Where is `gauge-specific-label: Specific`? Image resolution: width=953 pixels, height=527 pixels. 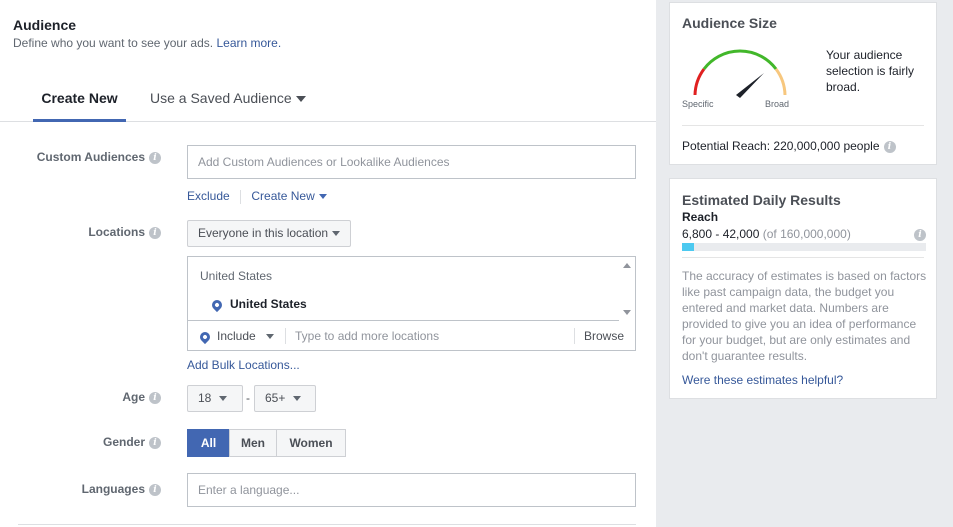 gauge-specific-label: Specific is located at coordinates (698, 104).